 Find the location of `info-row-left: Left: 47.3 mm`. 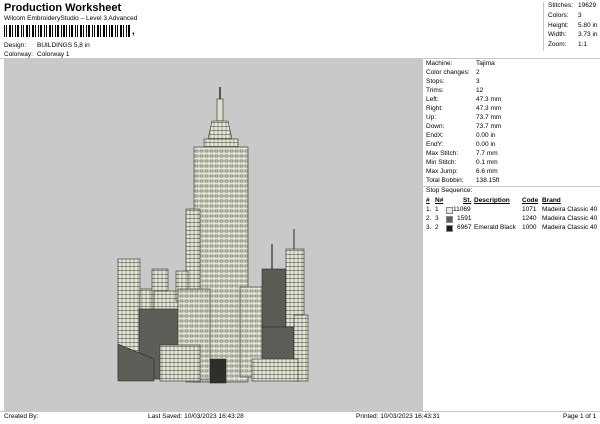

info-row-left: Left: 47.3 mm is located at coordinates (512, 100).